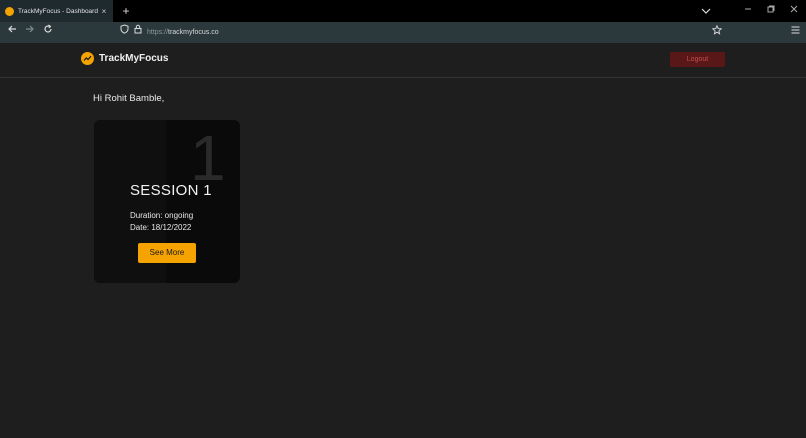 This screenshot has width=806, height=438. I want to click on restore-icon, so click(771, 11).